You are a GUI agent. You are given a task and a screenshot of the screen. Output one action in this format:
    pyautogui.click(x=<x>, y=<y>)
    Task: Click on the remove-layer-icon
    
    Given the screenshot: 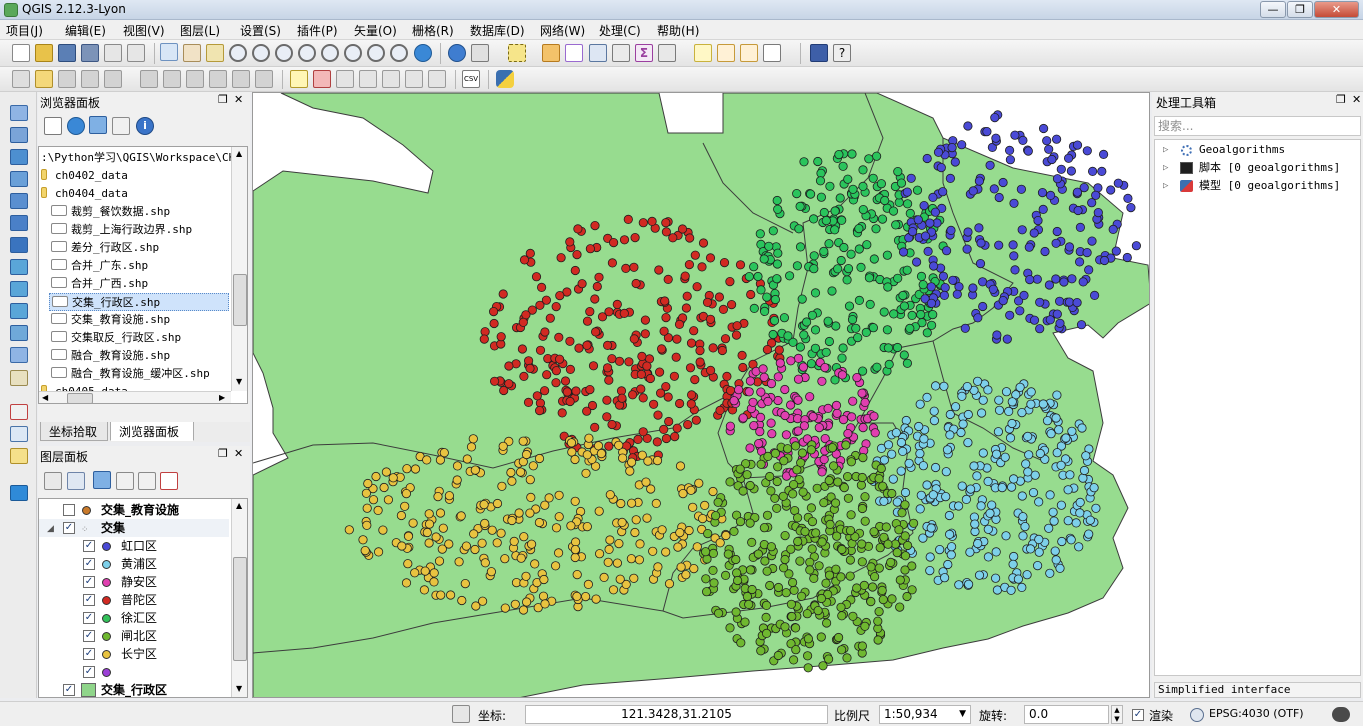 What is the action you would take?
    pyautogui.click(x=169, y=481)
    